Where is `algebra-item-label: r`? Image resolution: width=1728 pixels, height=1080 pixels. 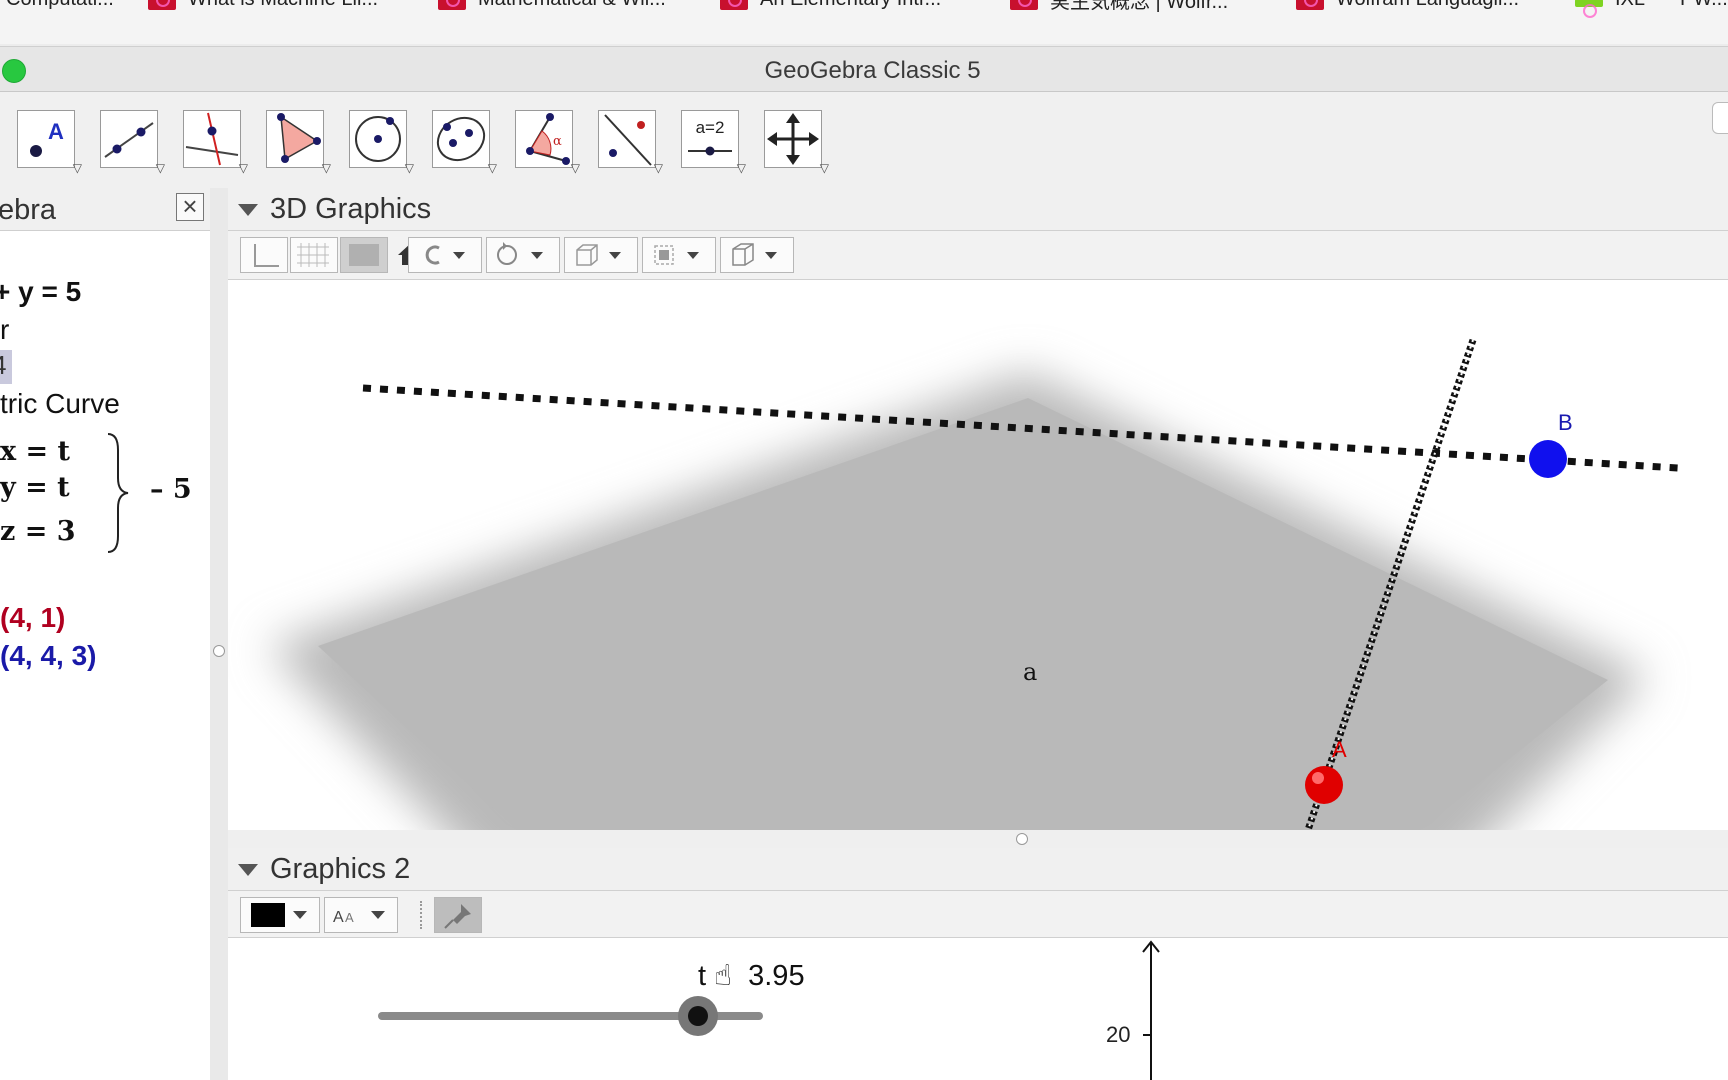 algebra-item-label: r is located at coordinates (5, 329).